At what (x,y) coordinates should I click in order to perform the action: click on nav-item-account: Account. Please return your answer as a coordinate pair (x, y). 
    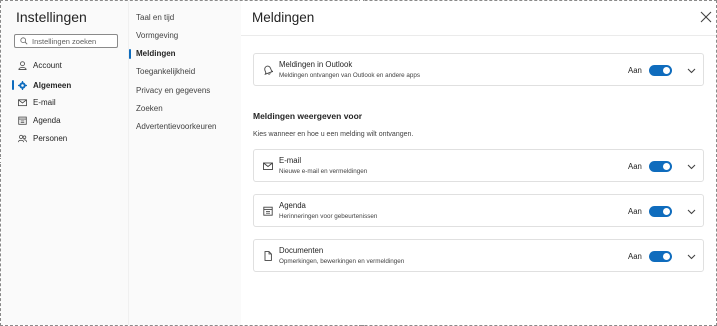
    Looking at the image, I should click on (40, 65).